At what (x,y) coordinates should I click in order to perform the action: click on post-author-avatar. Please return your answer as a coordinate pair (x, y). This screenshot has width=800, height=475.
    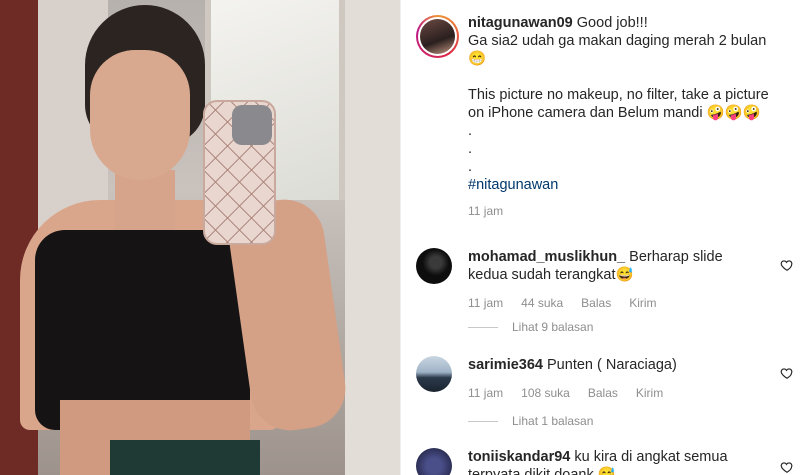
    Looking at the image, I should click on (437, 36).